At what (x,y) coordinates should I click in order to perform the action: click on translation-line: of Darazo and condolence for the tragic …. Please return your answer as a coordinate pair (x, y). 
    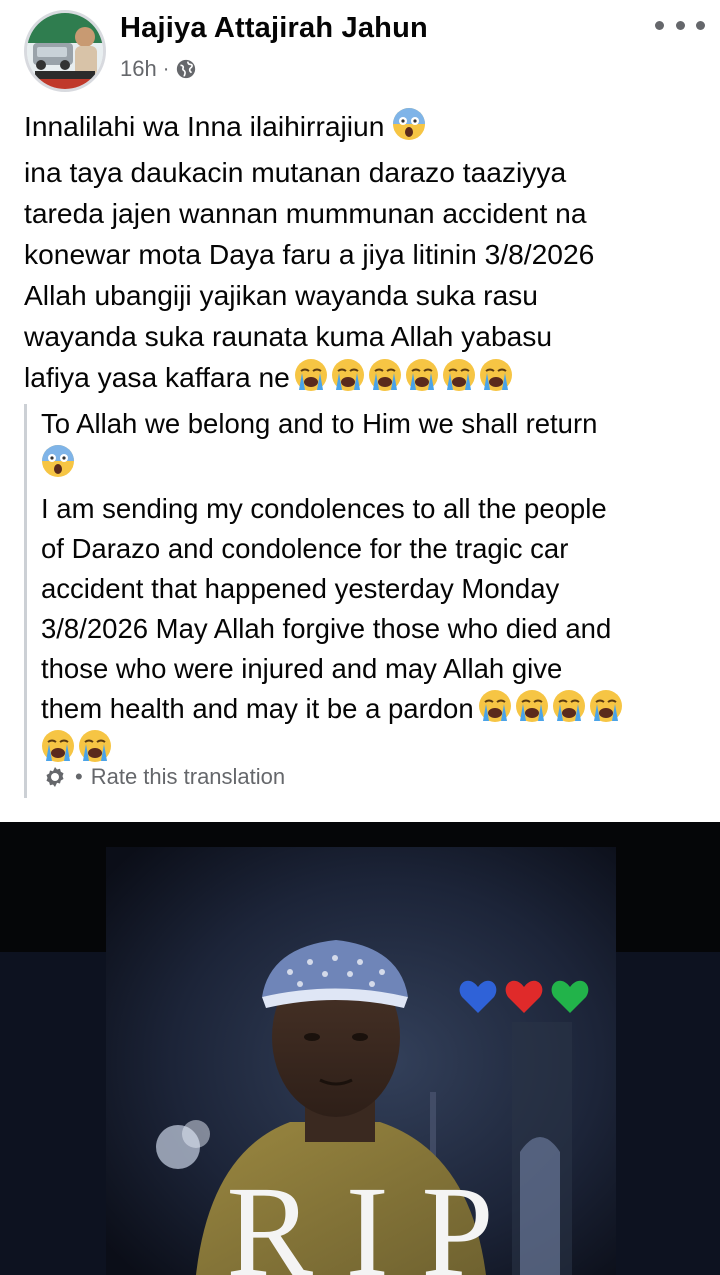
    Looking at the image, I should click on (305, 548).